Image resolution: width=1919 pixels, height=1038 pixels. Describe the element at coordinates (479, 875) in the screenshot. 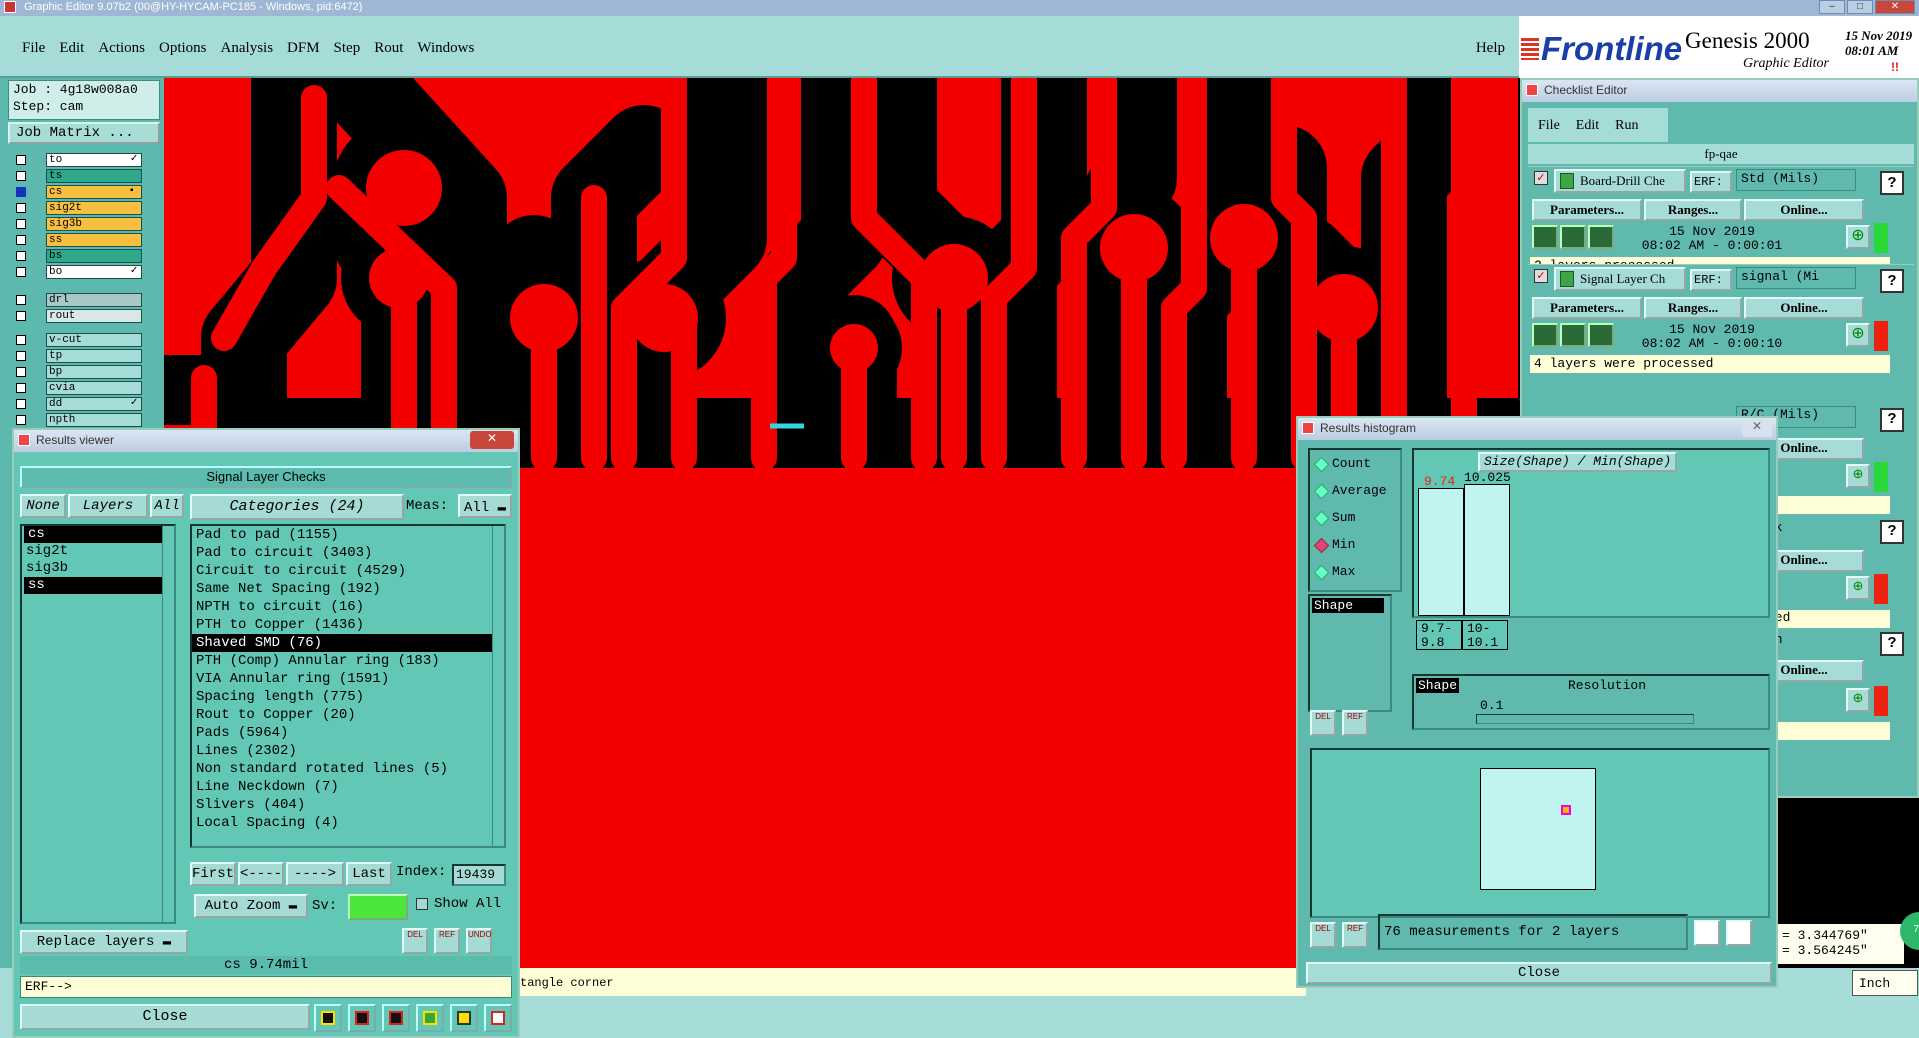

I see `index-input: 19439` at that location.